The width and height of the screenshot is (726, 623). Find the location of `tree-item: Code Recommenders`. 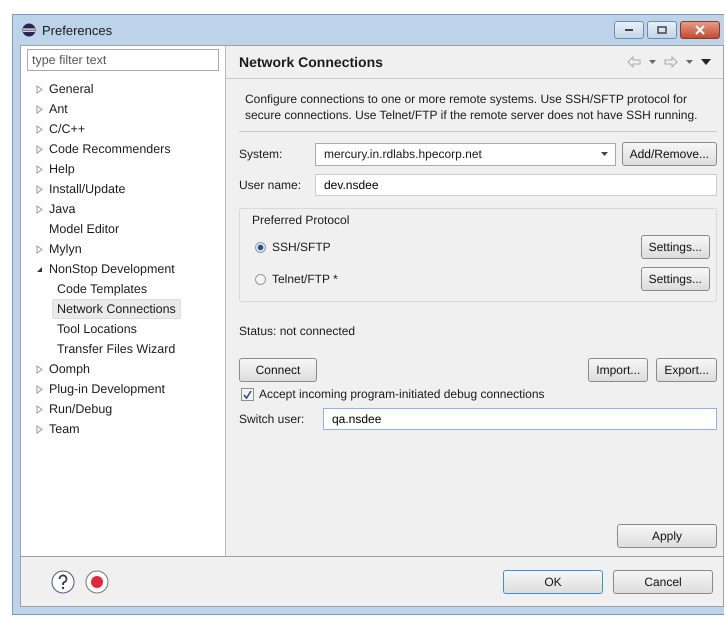

tree-item: Code Recommenders is located at coordinates (99, 149).